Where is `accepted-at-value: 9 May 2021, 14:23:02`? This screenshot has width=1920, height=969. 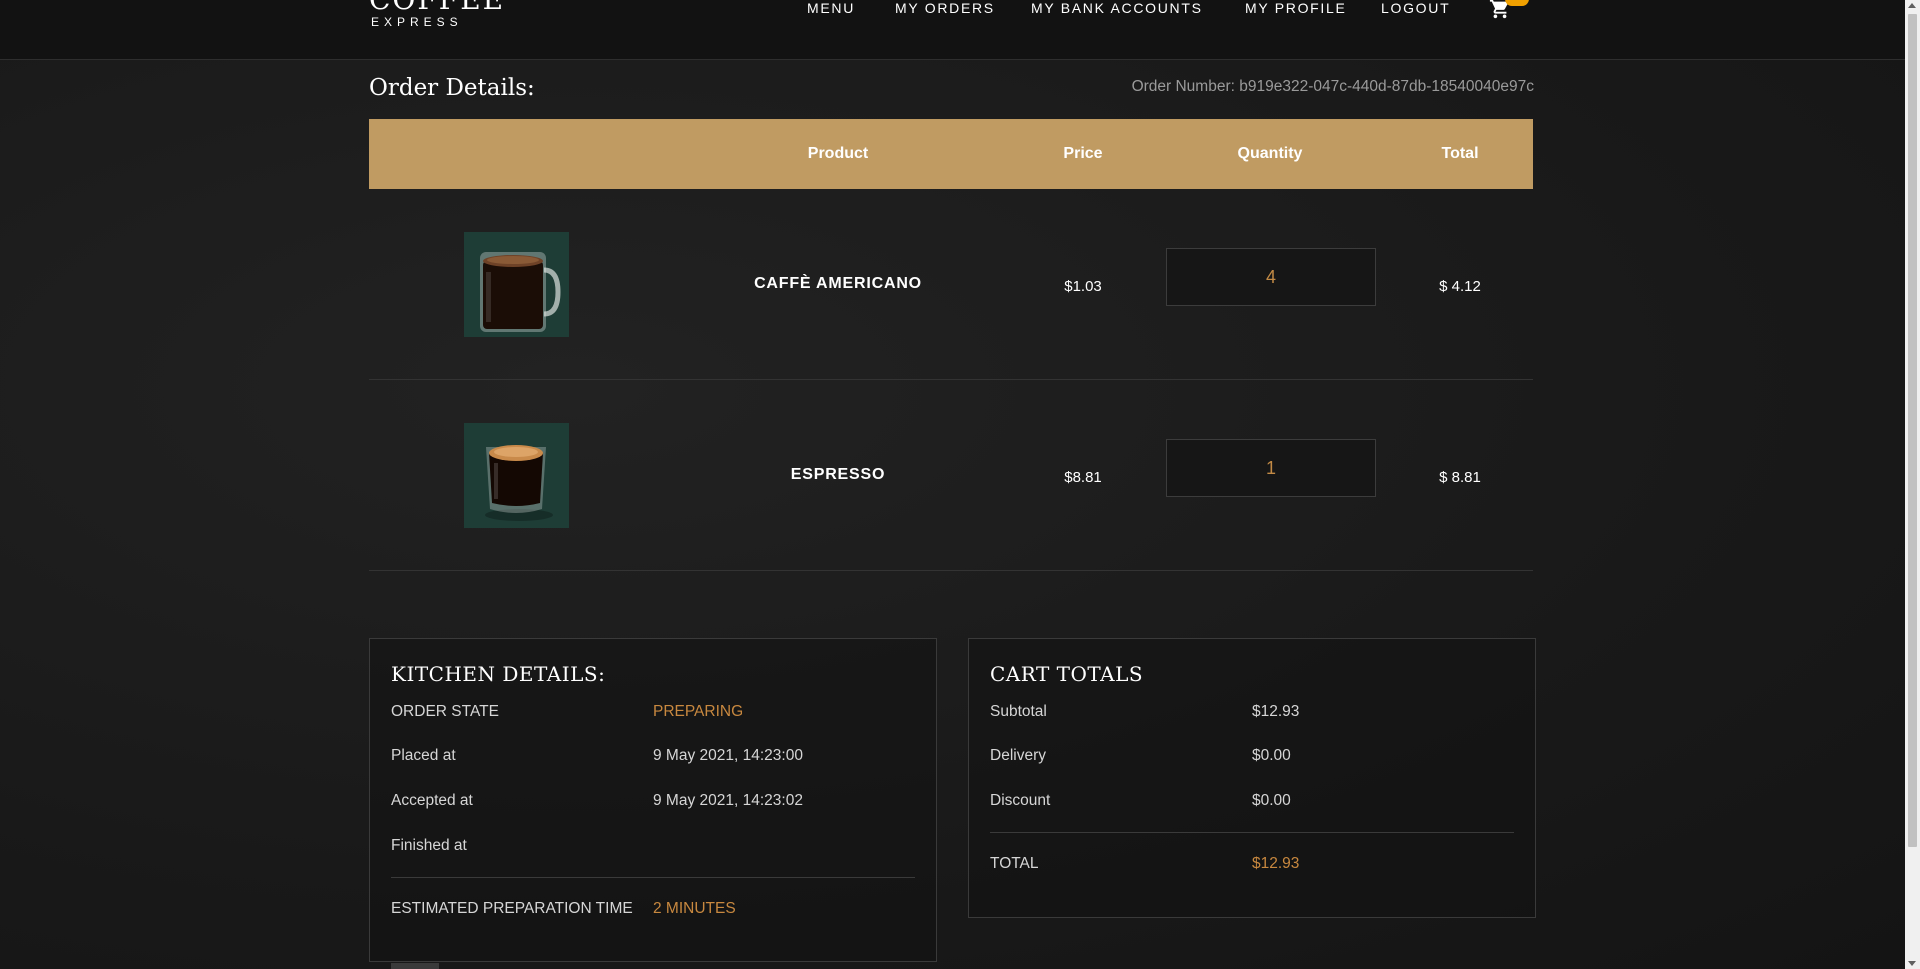 accepted-at-value: 9 May 2021, 14:23:02 is located at coordinates (728, 800).